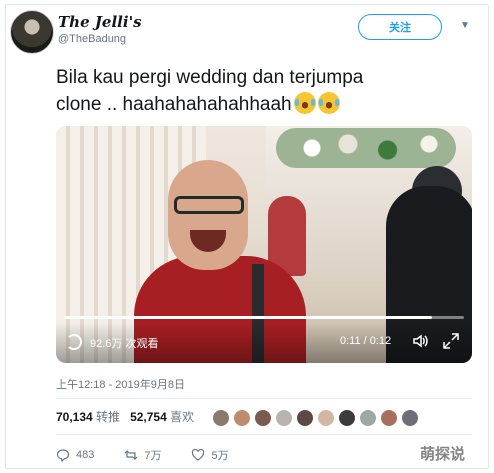 The image size is (494, 473). What do you see at coordinates (451, 341) in the screenshot?
I see `fullscreen-icon` at bounding box center [451, 341].